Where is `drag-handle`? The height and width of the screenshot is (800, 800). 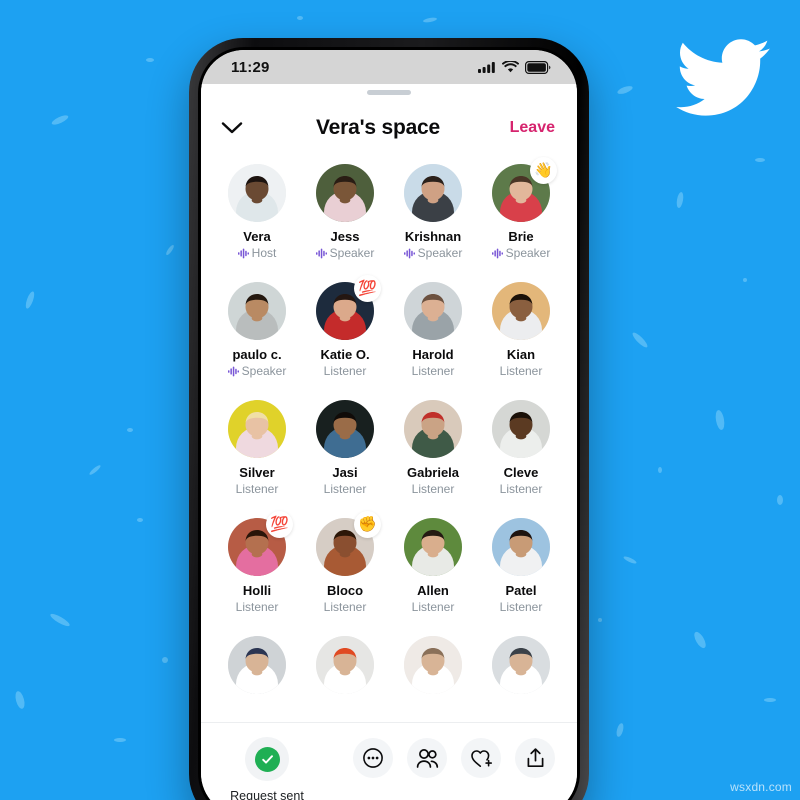
drag-handle is located at coordinates (389, 92).